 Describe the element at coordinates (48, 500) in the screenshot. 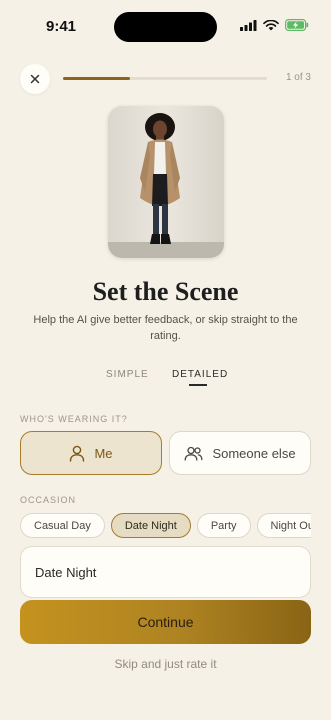

I see `occasion-section-label: OCCASION` at that location.